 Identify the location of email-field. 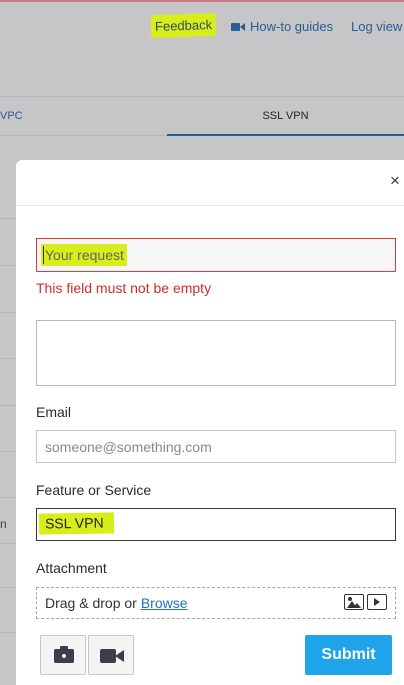
(216, 446).